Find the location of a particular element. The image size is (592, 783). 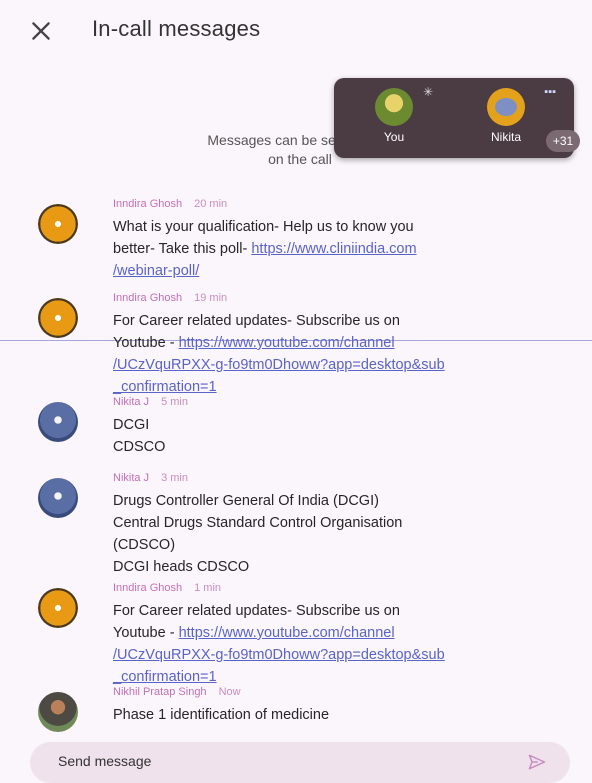

message-meta: Nikhil Pratap Singh Now is located at coordinates (177, 692).